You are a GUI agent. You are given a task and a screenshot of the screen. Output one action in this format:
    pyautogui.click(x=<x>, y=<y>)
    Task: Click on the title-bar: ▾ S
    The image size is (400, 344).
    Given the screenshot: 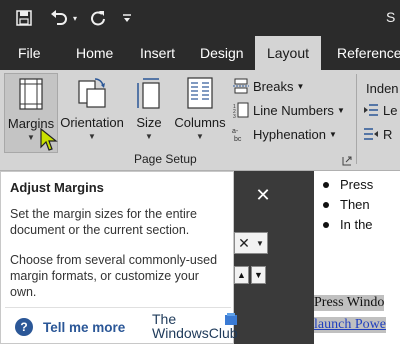 What is the action you would take?
    pyautogui.click(x=200, y=18)
    